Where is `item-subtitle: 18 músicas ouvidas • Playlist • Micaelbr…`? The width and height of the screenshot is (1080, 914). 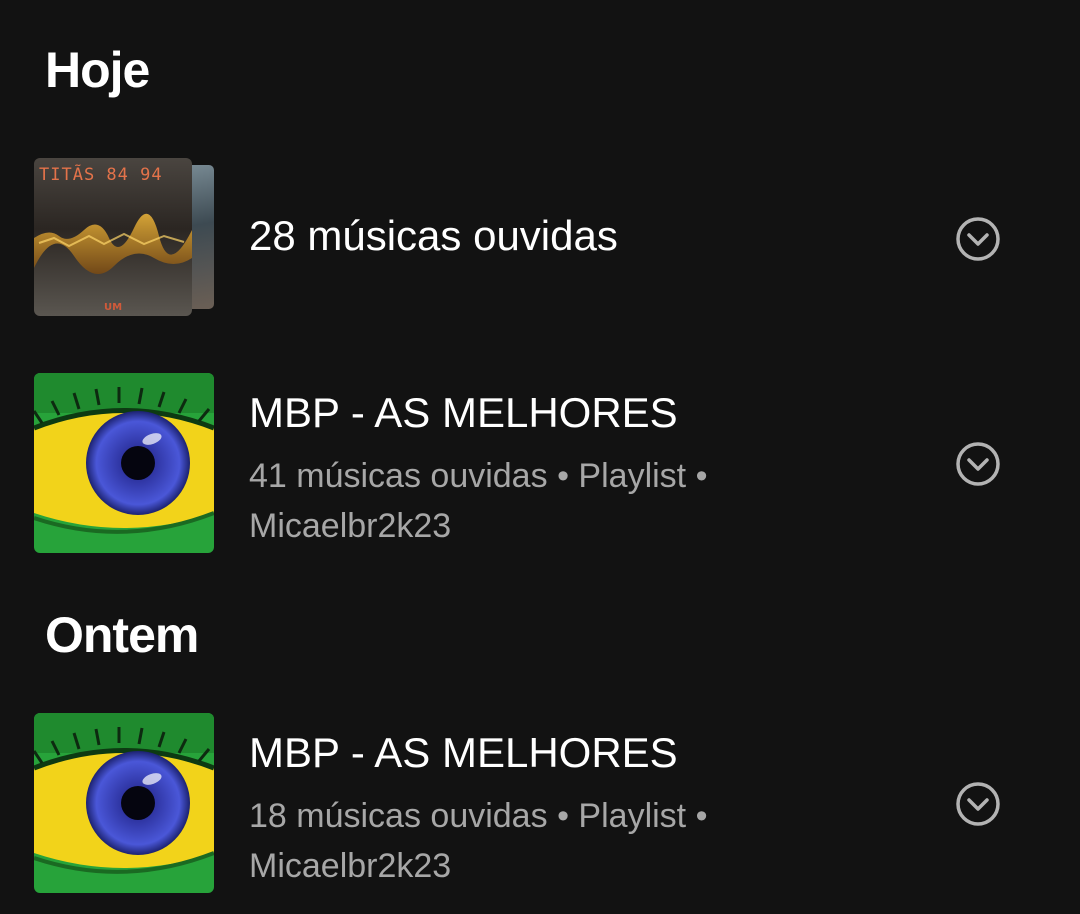
item-subtitle: 18 músicas ouvidas • Playlist • Micaelbr… is located at coordinates (499, 841).